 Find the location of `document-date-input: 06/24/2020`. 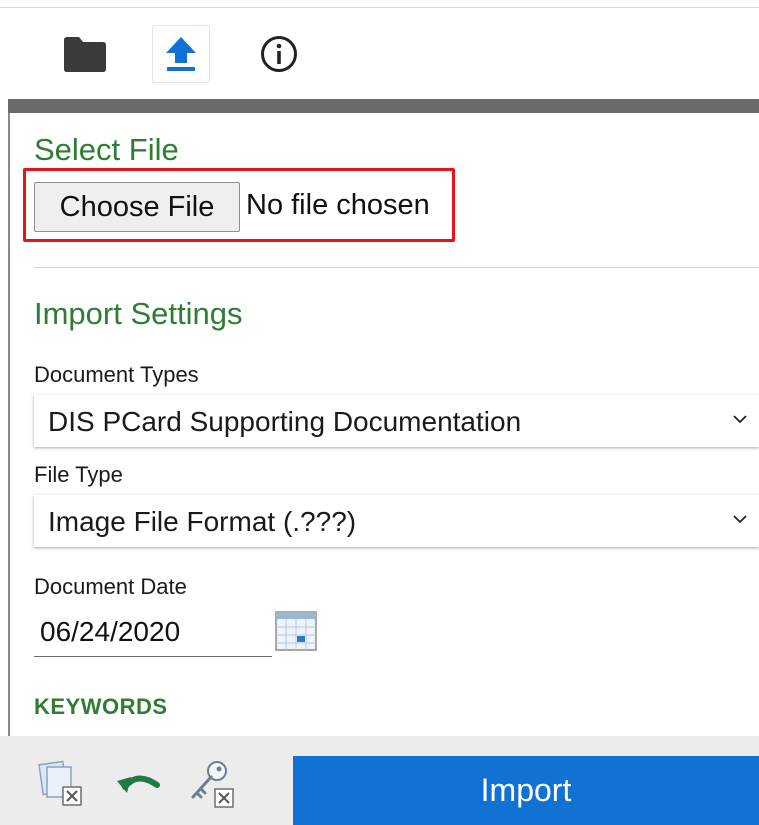

document-date-input: 06/24/2020 is located at coordinates (153, 633).